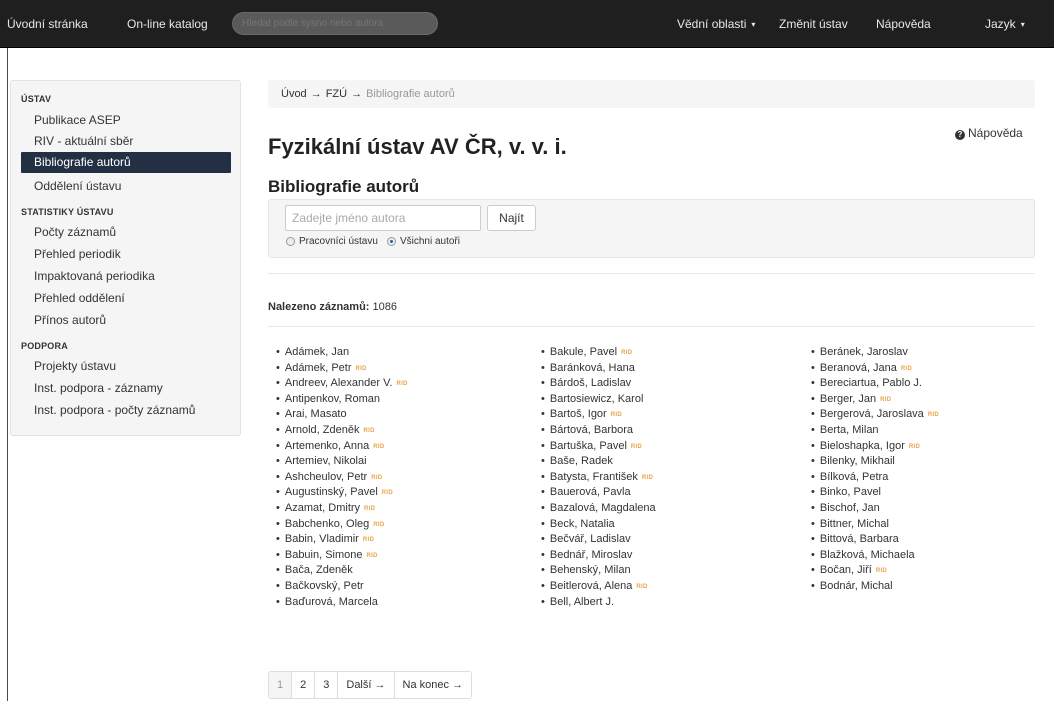  I want to click on sysno-author-search-input, so click(335, 23).